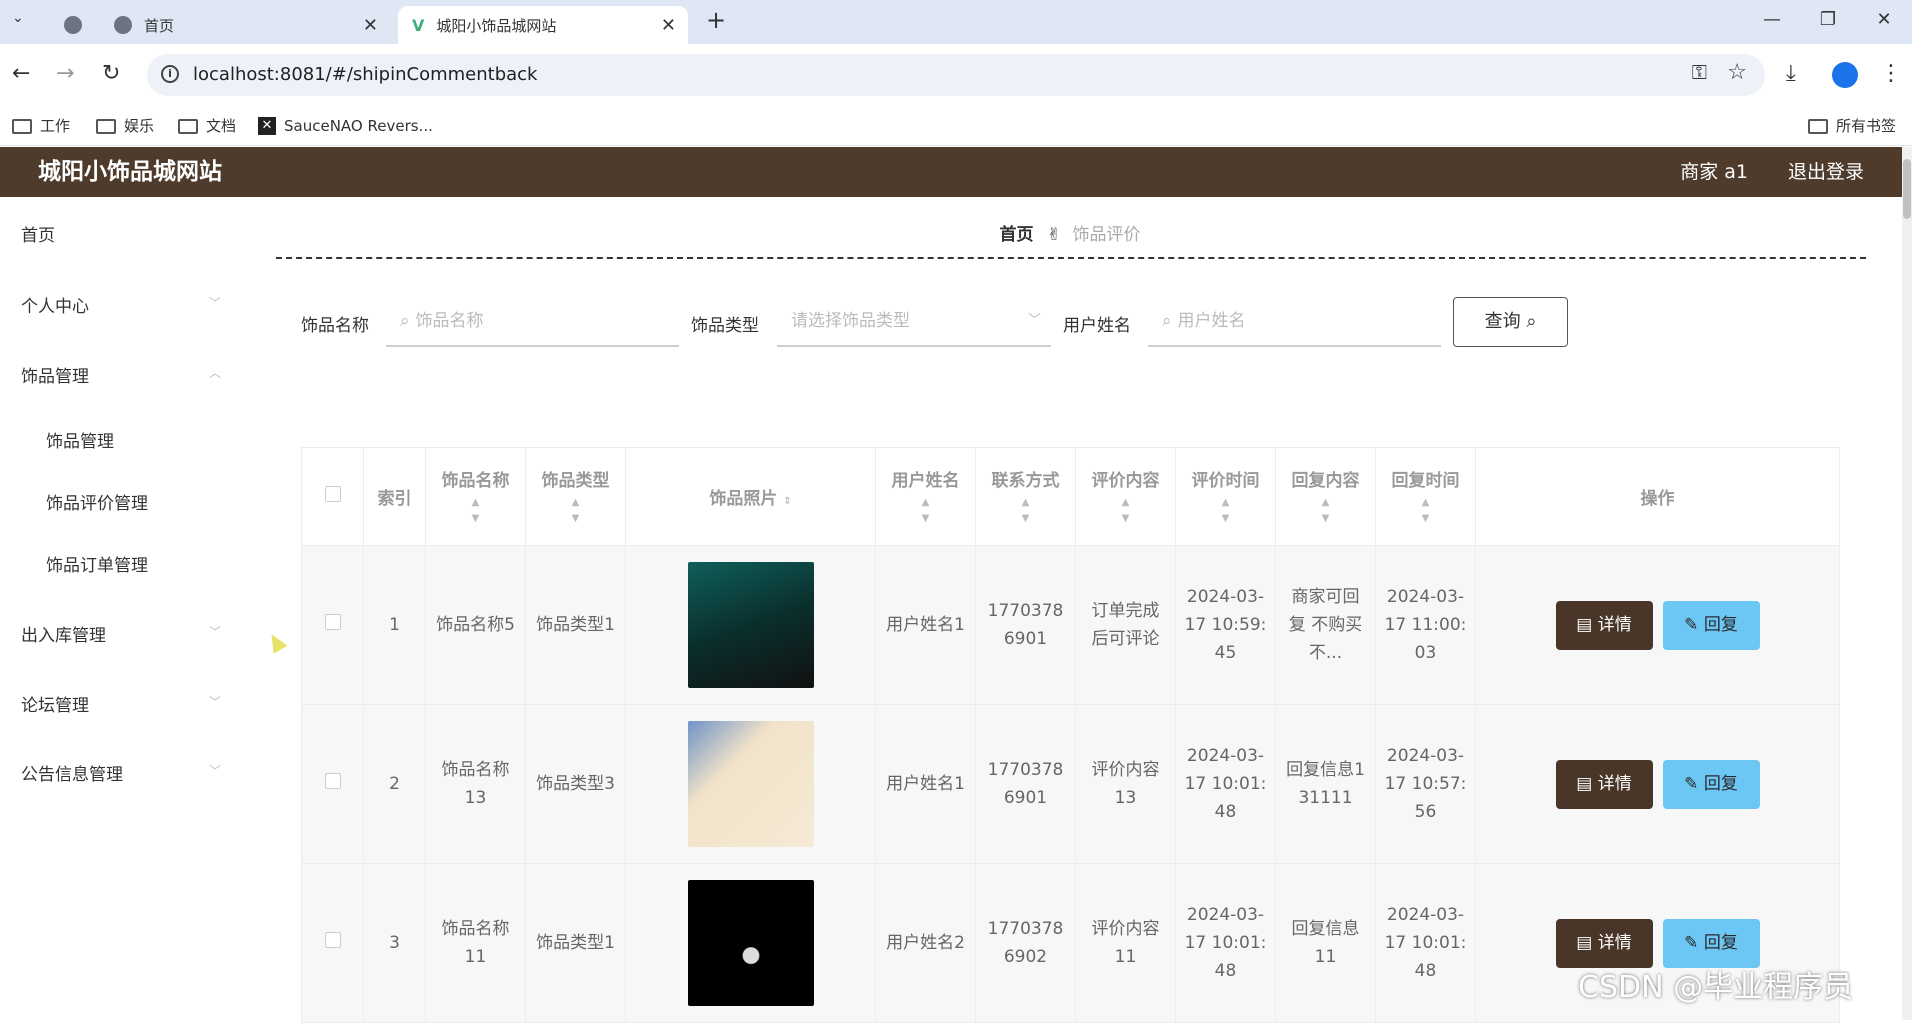  I want to click on bookmark-entertainment: 娱乐, so click(125, 126).